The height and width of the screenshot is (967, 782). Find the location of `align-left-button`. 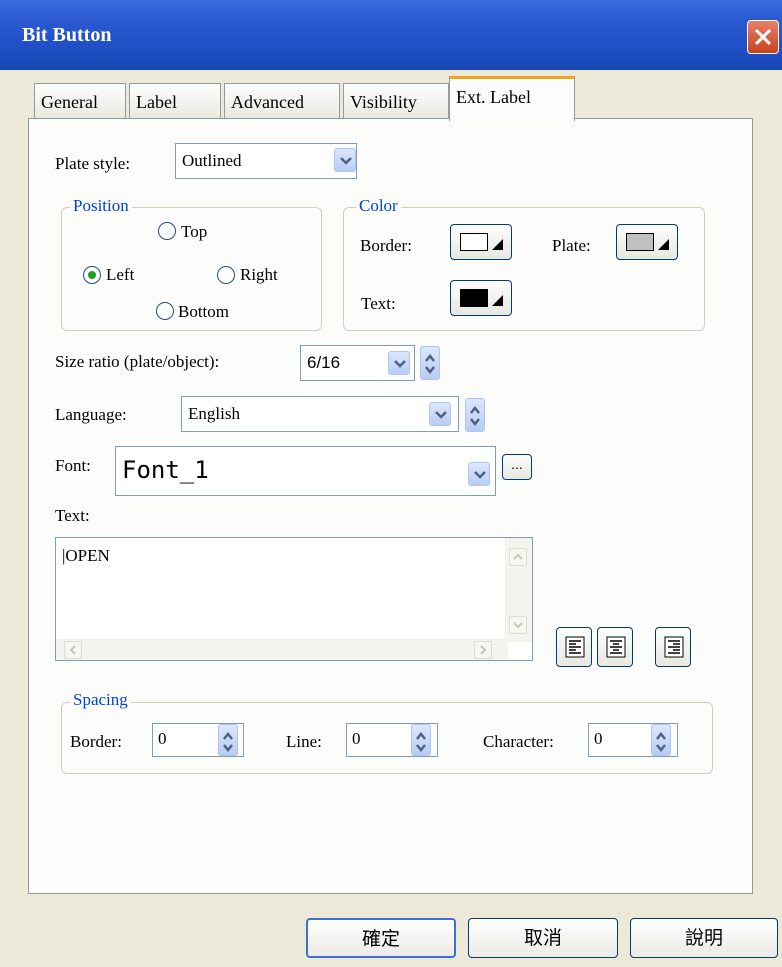

align-left-button is located at coordinates (574, 647).